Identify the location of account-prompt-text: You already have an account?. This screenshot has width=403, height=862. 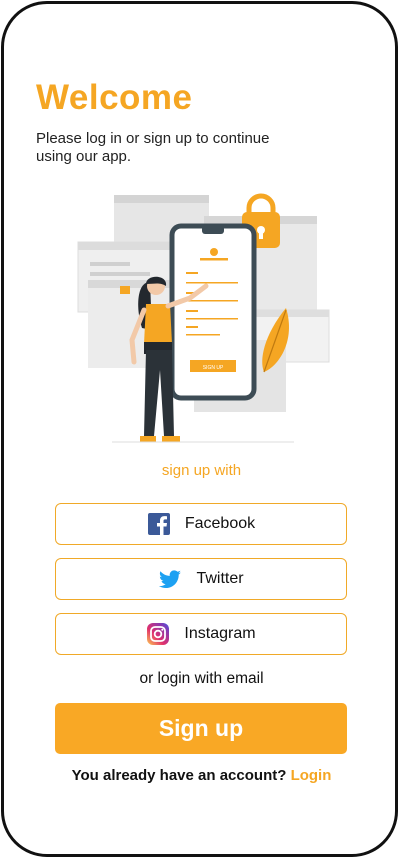
(179, 775).